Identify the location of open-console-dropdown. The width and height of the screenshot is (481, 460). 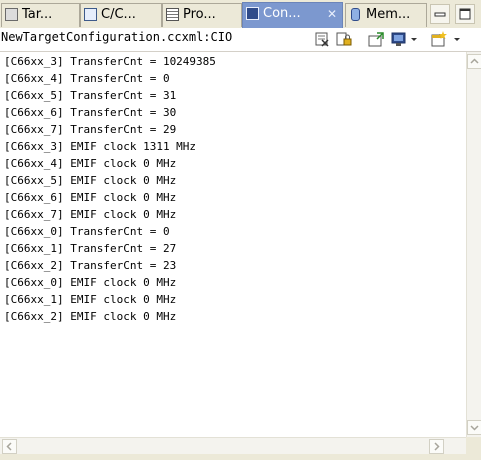
(457, 39).